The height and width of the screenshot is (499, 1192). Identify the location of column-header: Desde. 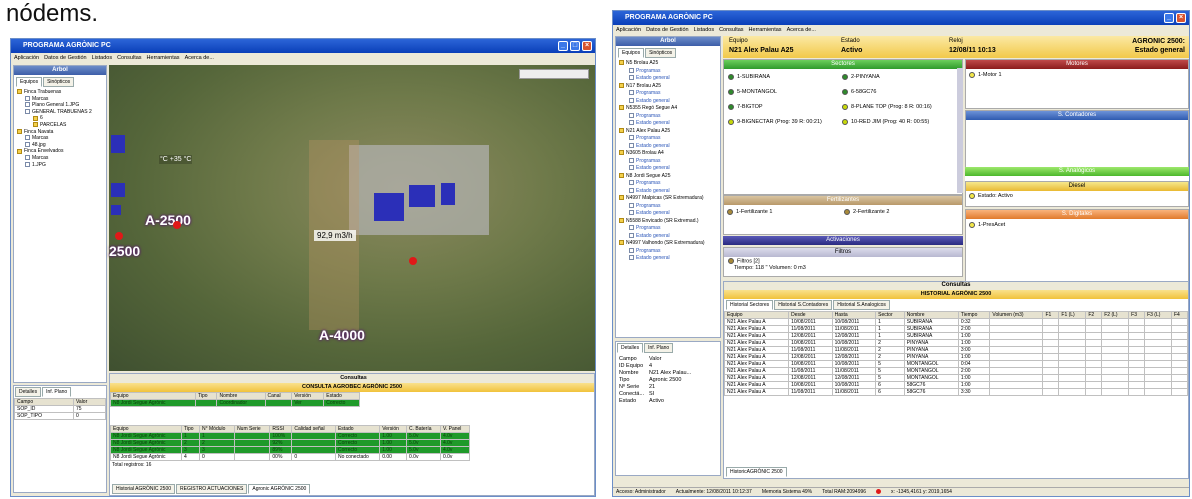
(810, 315).